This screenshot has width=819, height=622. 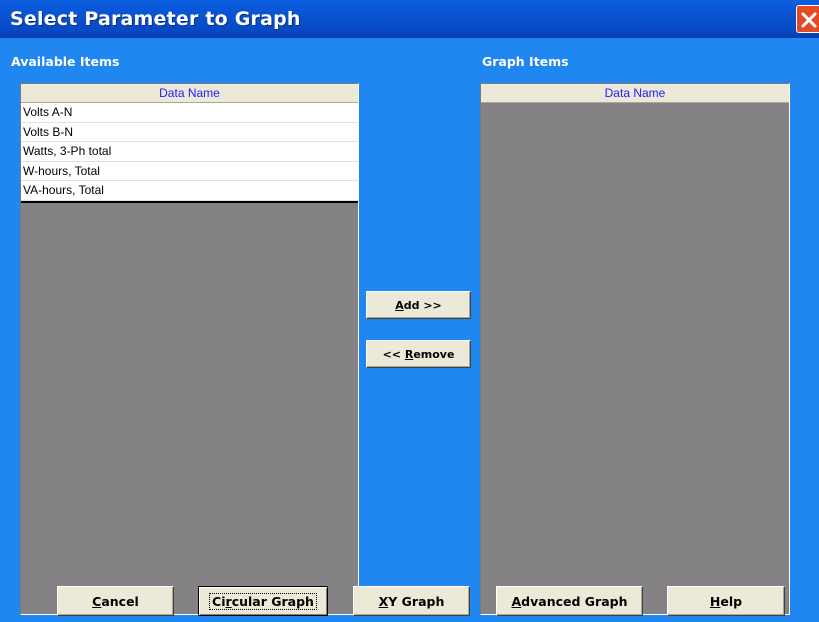 I want to click on add-accel: A, so click(x=399, y=305).